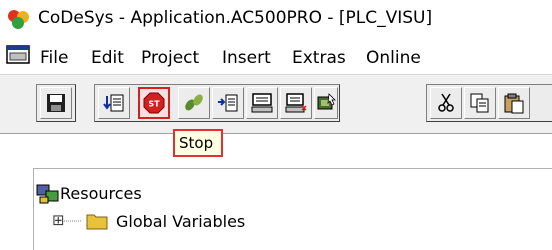  I want to click on stop-tooltip: Stop, so click(198, 143).